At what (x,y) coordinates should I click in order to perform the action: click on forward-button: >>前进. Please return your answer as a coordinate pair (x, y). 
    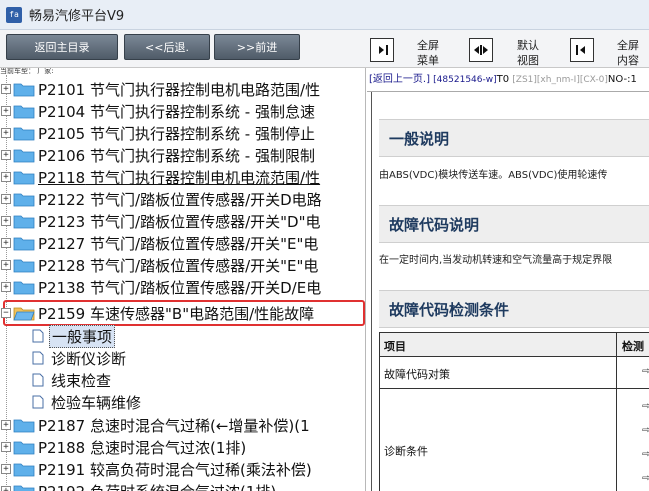
    Looking at the image, I should click on (257, 47).